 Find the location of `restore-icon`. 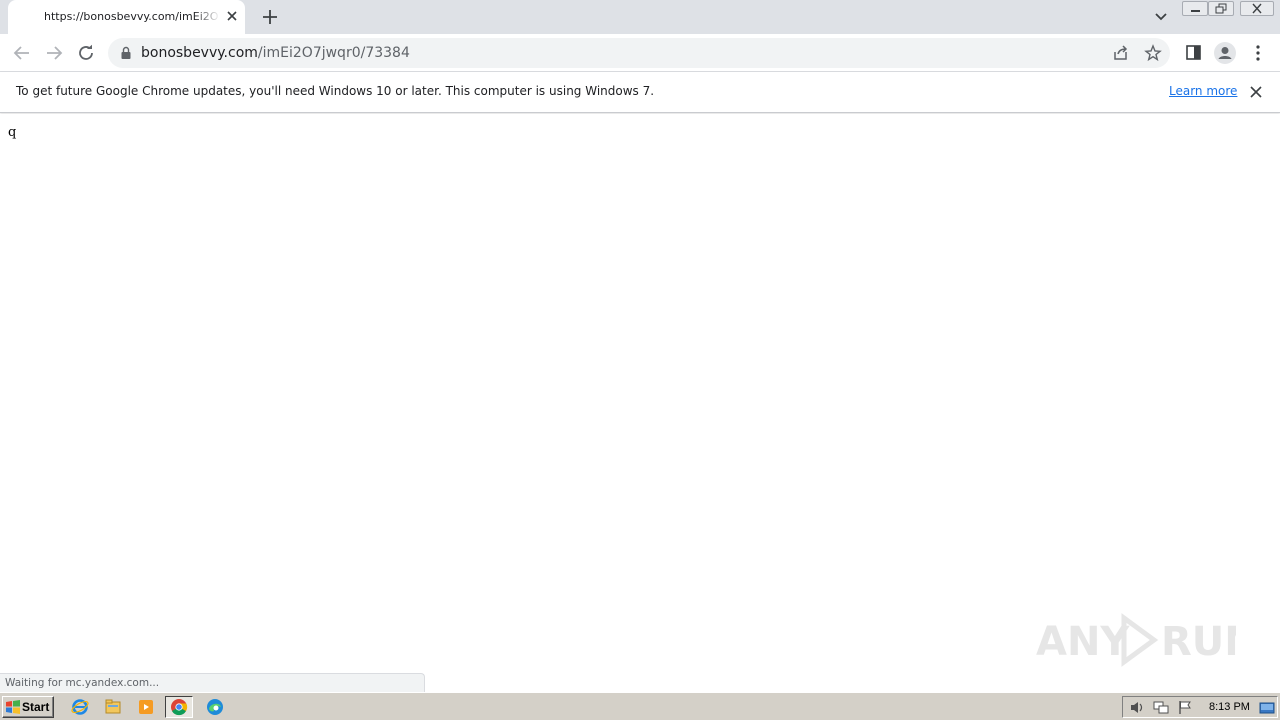

restore-icon is located at coordinates (1221, 8).